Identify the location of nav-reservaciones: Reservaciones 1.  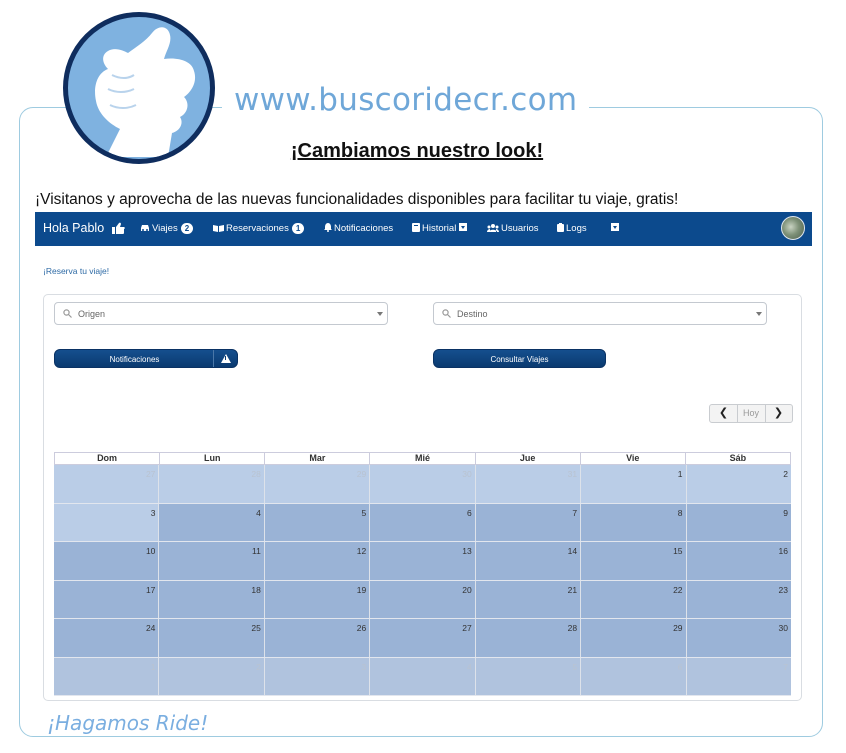
(259, 228).